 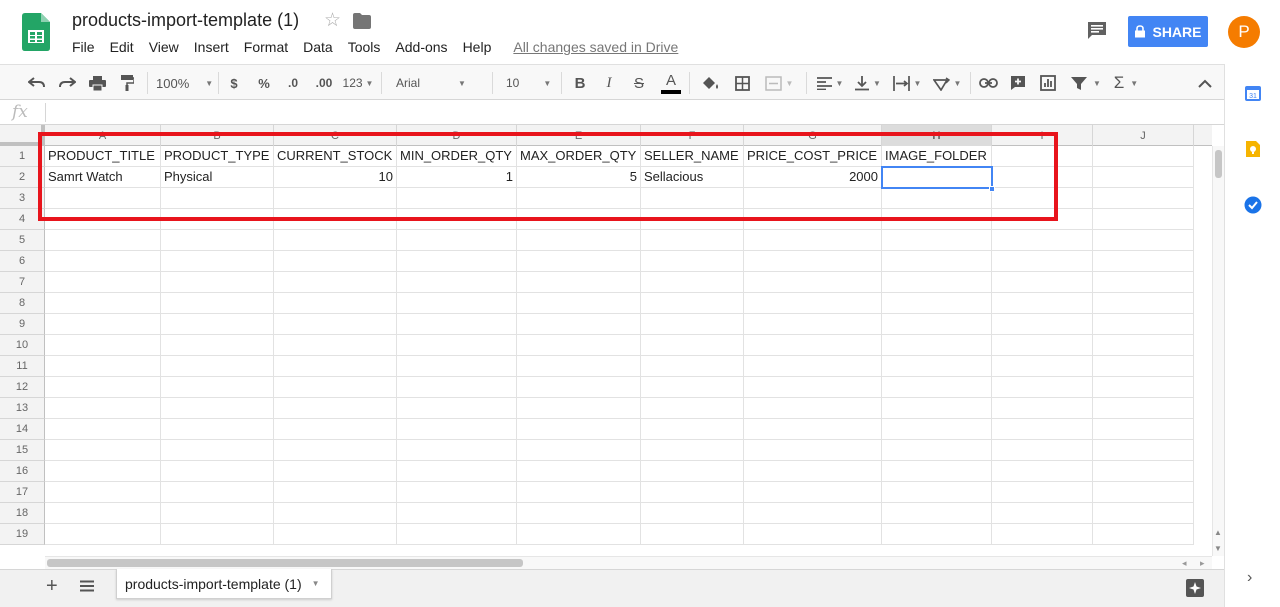 What do you see at coordinates (22, 429) in the screenshot?
I see `row-header: 14` at bounding box center [22, 429].